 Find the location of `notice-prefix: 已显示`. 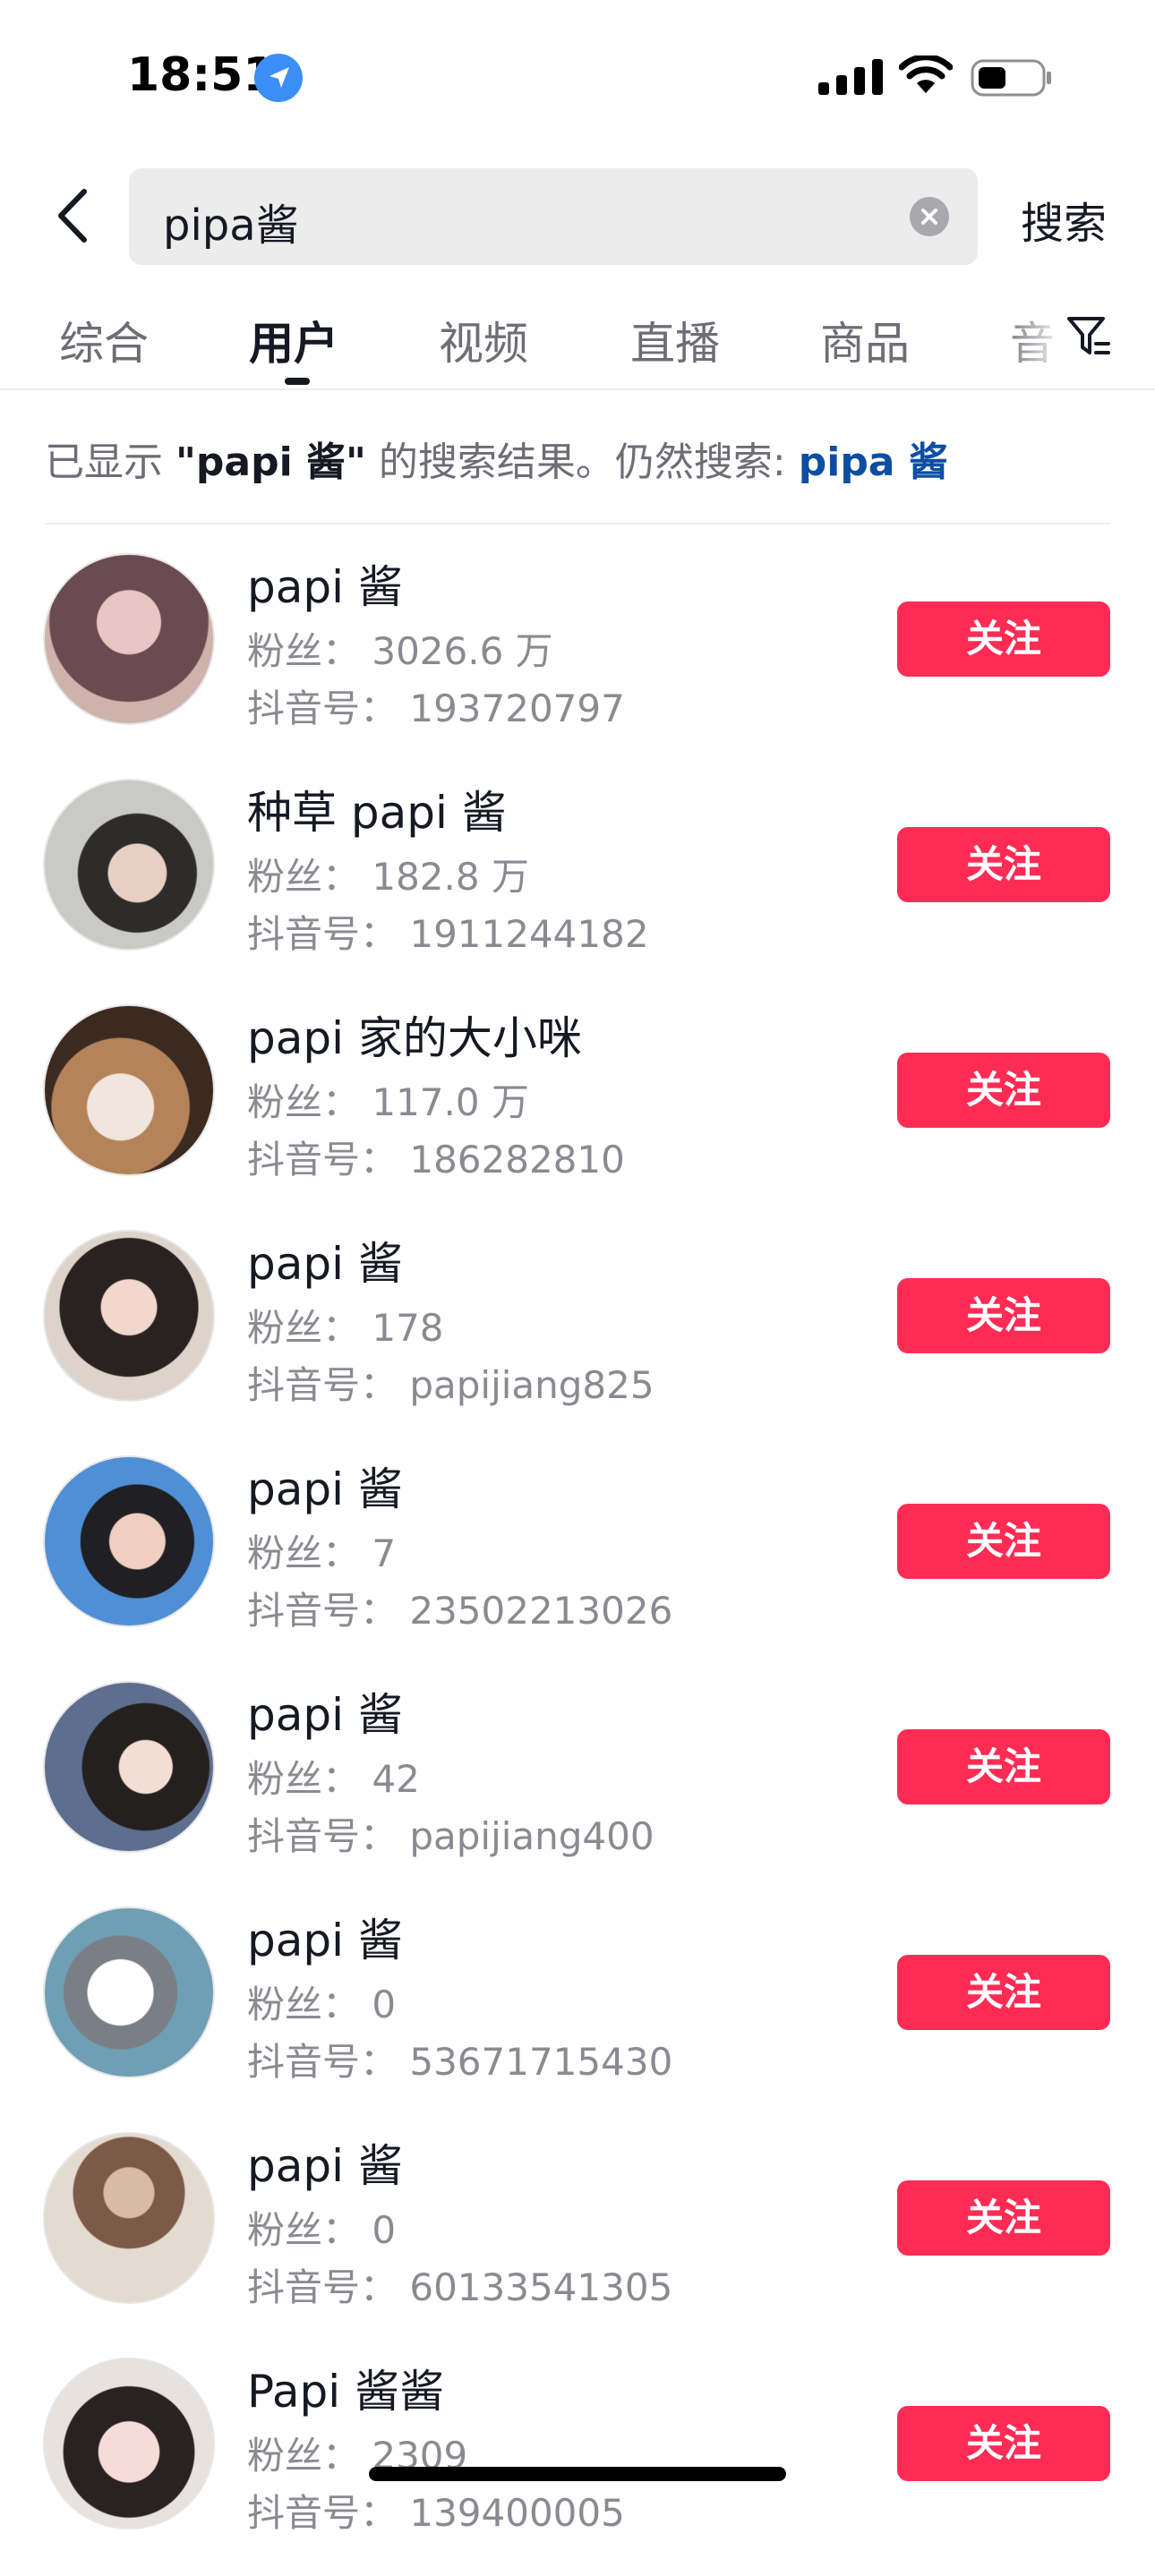

notice-prefix: 已显示 is located at coordinates (110, 462).